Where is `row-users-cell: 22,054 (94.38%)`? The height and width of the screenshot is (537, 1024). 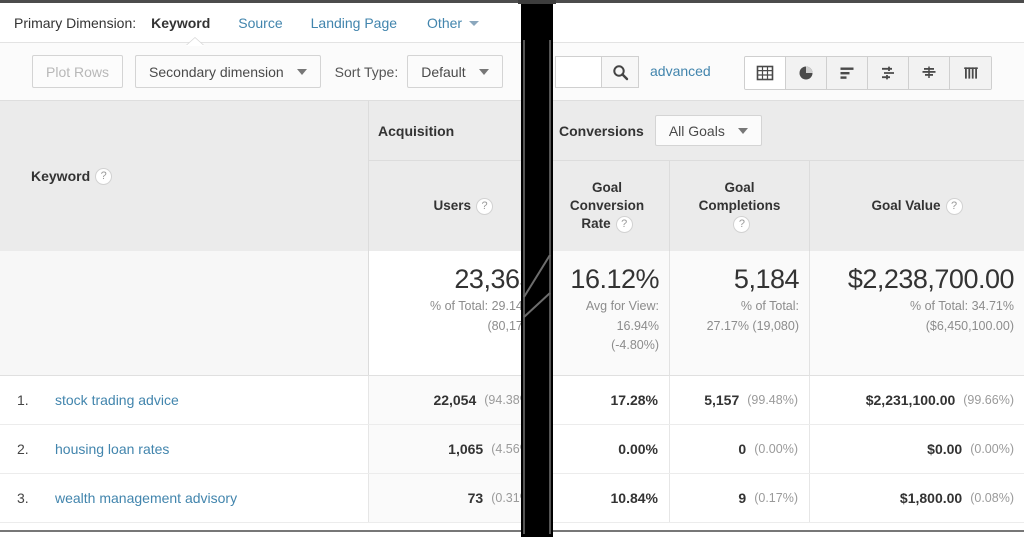 row-users-cell: 22,054 (94.38%) is located at coordinates (457, 400).